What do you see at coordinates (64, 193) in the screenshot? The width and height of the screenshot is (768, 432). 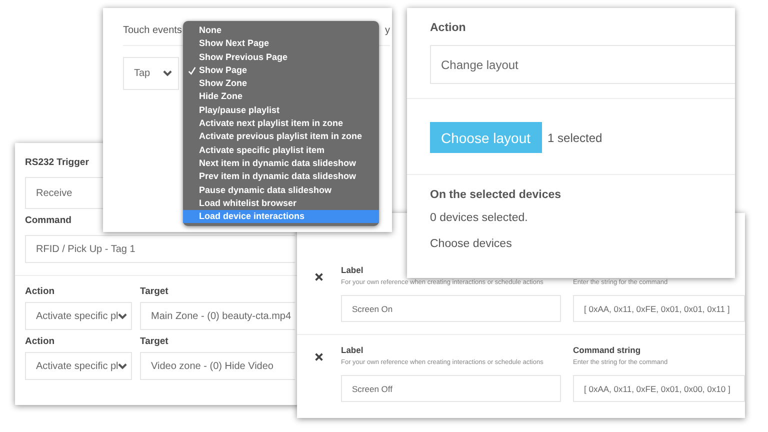 I see `mode-field: Receive` at bounding box center [64, 193].